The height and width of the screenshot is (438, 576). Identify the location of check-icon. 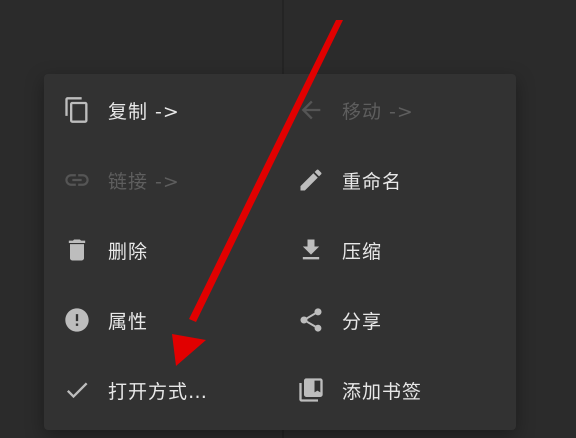
(77, 390).